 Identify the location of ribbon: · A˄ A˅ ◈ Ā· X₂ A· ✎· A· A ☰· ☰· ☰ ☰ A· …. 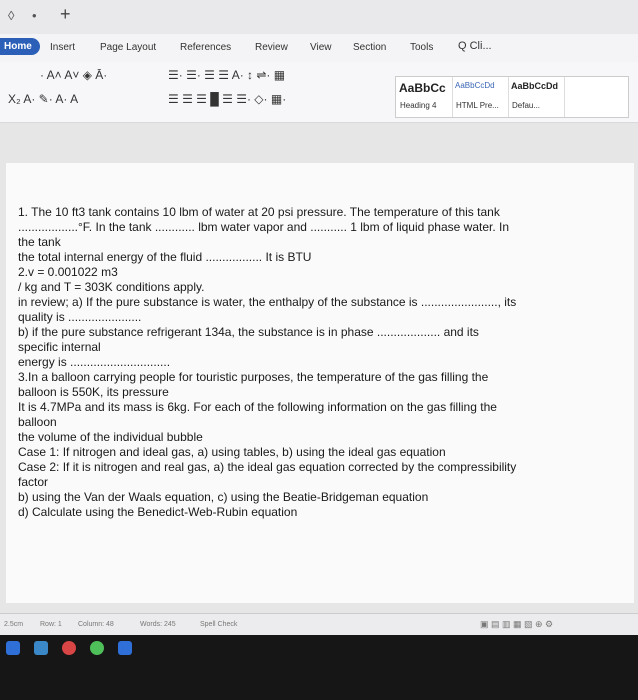
(319, 92).